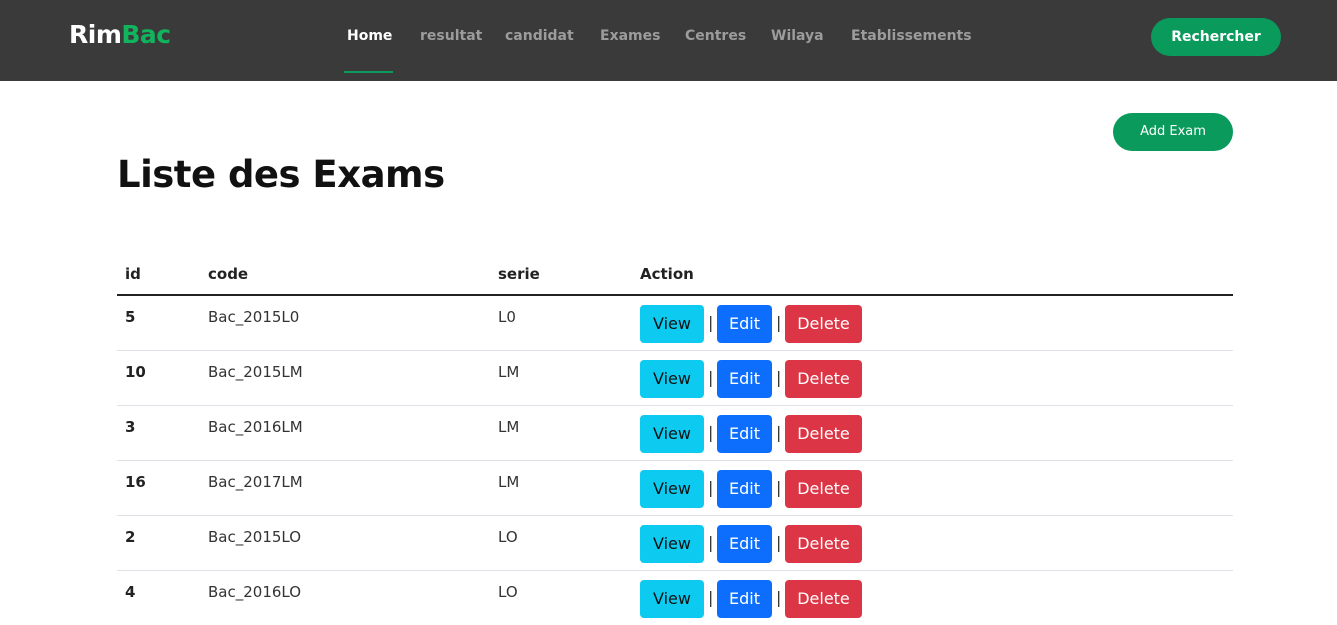  Describe the element at coordinates (630, 37) in the screenshot. I see `nav-item-exames: Exames` at that location.